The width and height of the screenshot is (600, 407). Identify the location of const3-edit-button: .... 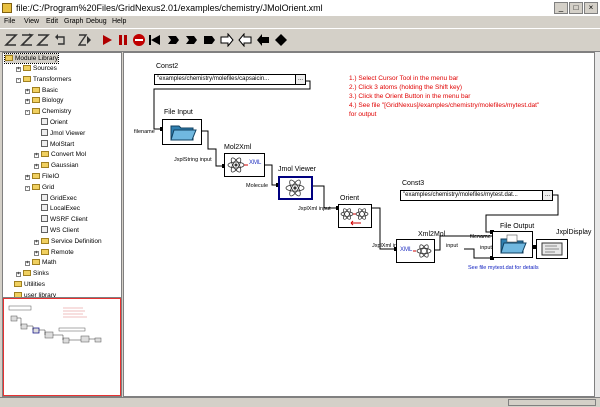
(547, 195).